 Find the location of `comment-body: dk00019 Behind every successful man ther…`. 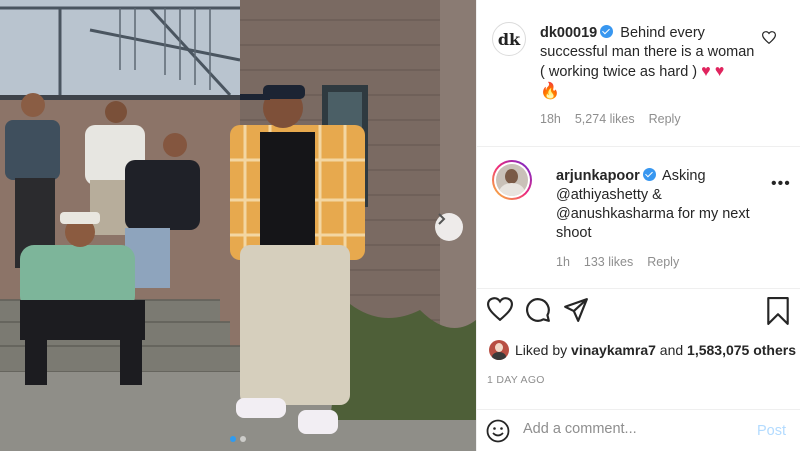

comment-body: dk00019 Behind every successful man ther… is located at coordinates (650, 62).